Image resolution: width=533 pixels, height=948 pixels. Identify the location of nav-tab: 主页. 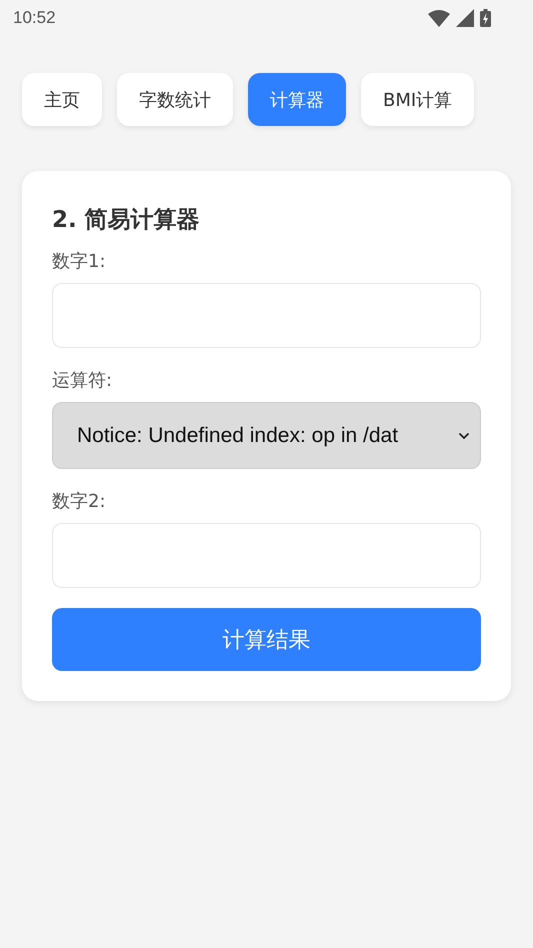
(62, 99).